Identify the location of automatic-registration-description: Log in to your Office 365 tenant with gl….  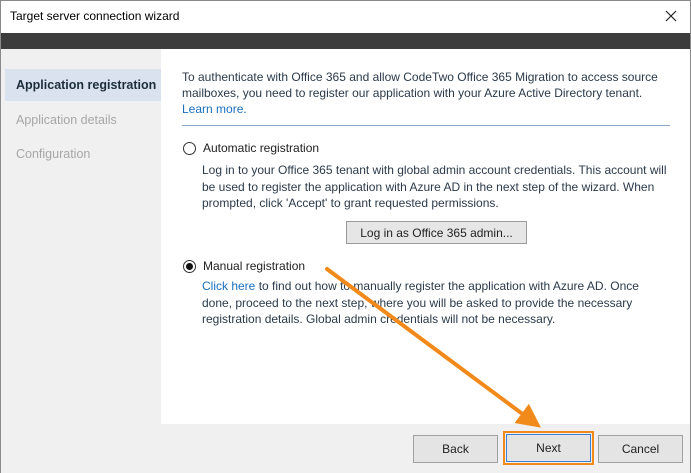
(434, 186).